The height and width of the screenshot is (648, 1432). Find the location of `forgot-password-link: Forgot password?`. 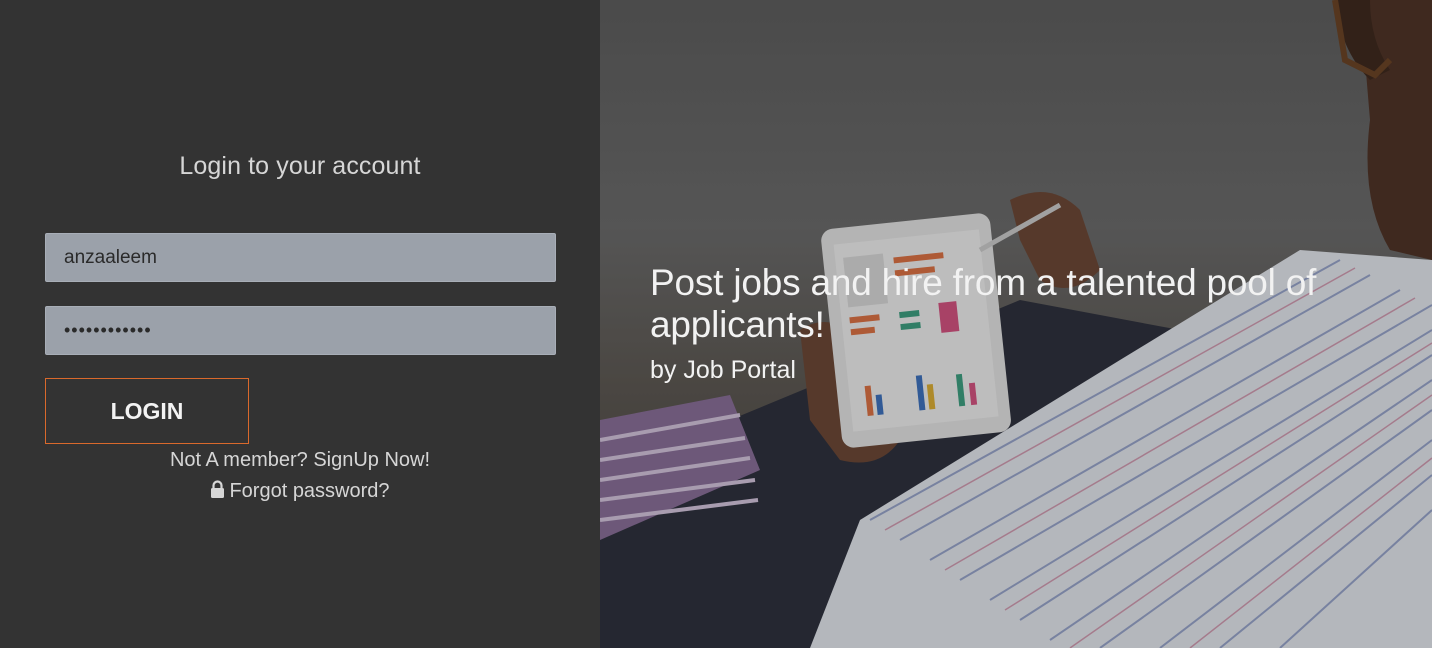

forgot-password-link: Forgot password? is located at coordinates (309, 491).